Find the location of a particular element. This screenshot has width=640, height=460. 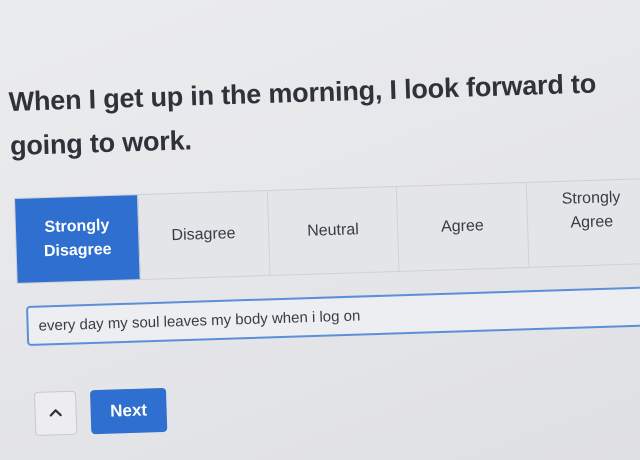

back-button is located at coordinates (56, 413).